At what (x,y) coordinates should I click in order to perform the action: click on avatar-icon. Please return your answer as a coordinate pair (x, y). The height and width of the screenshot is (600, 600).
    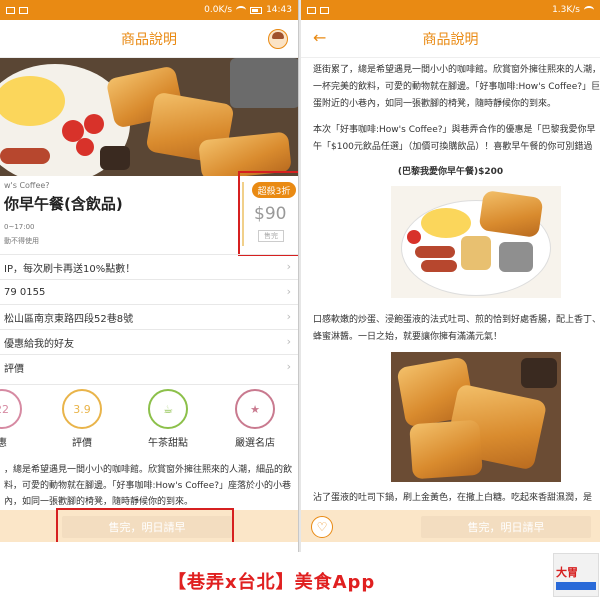
    Looking at the image, I should click on (278, 39).